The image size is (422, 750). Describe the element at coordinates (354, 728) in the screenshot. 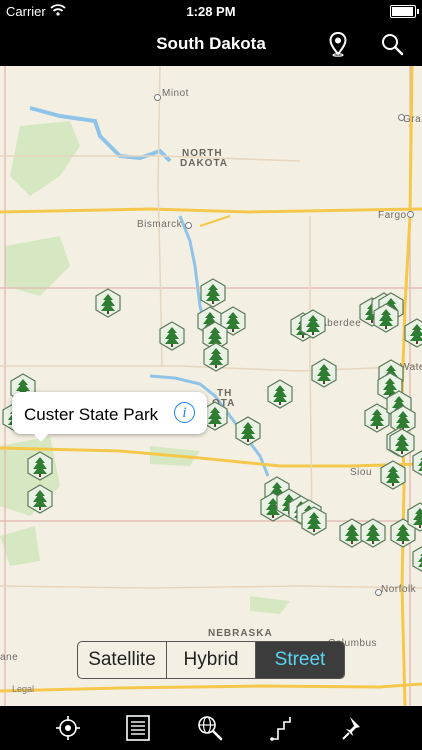

I see `pushpin-icon` at that location.